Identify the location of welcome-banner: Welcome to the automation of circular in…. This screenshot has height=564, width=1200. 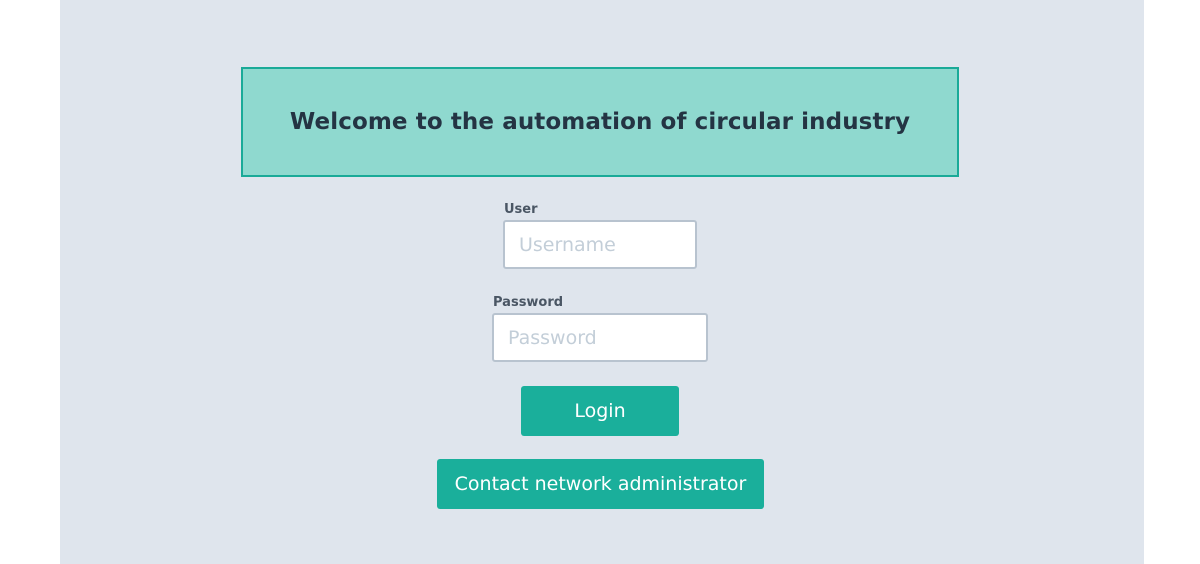
(600, 122).